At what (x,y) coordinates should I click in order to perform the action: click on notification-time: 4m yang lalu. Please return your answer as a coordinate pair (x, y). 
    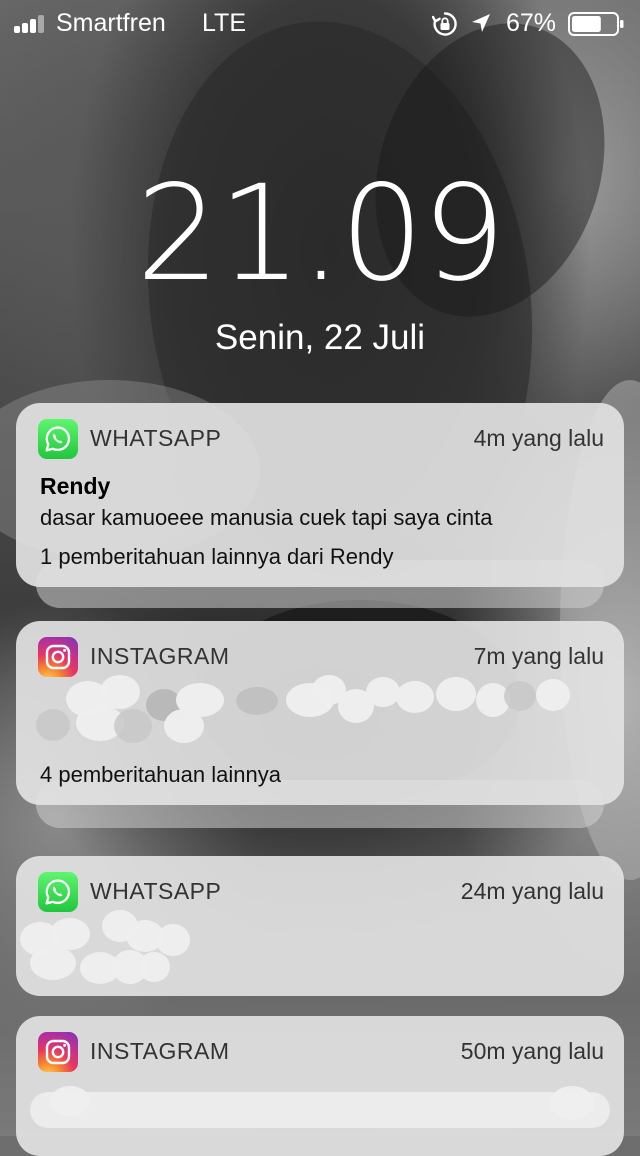
    Looking at the image, I should click on (538, 438).